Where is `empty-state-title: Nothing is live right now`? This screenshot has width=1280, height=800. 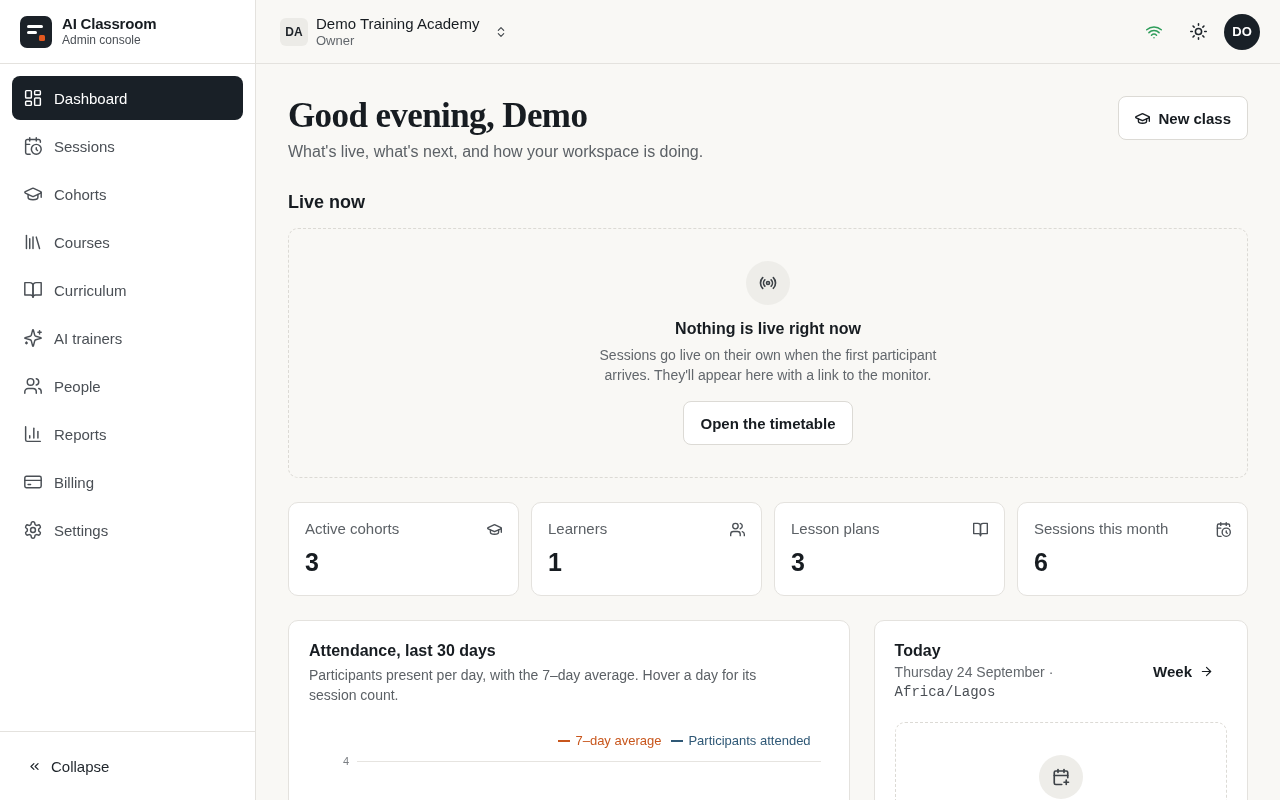
empty-state-title: Nothing is live right now is located at coordinates (768, 329).